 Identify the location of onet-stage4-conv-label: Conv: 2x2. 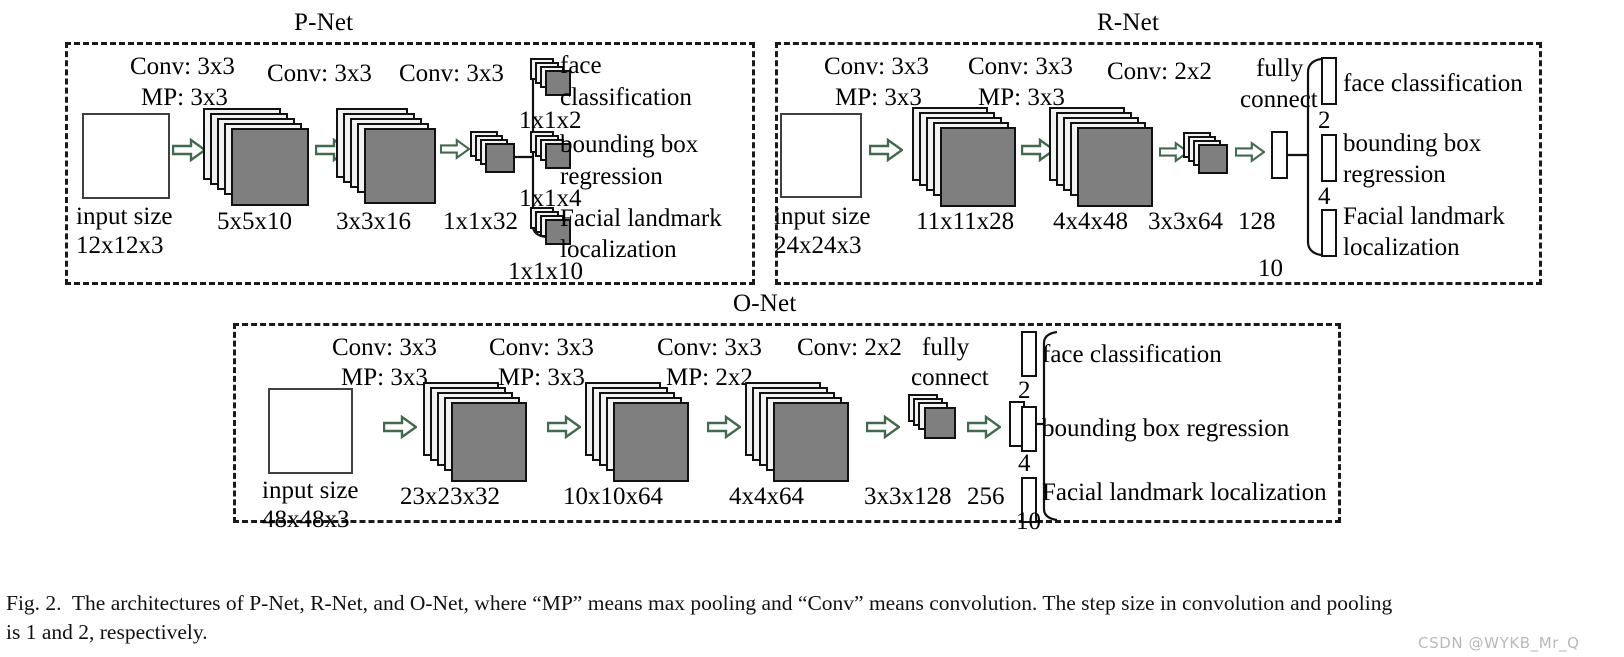
(849, 347).